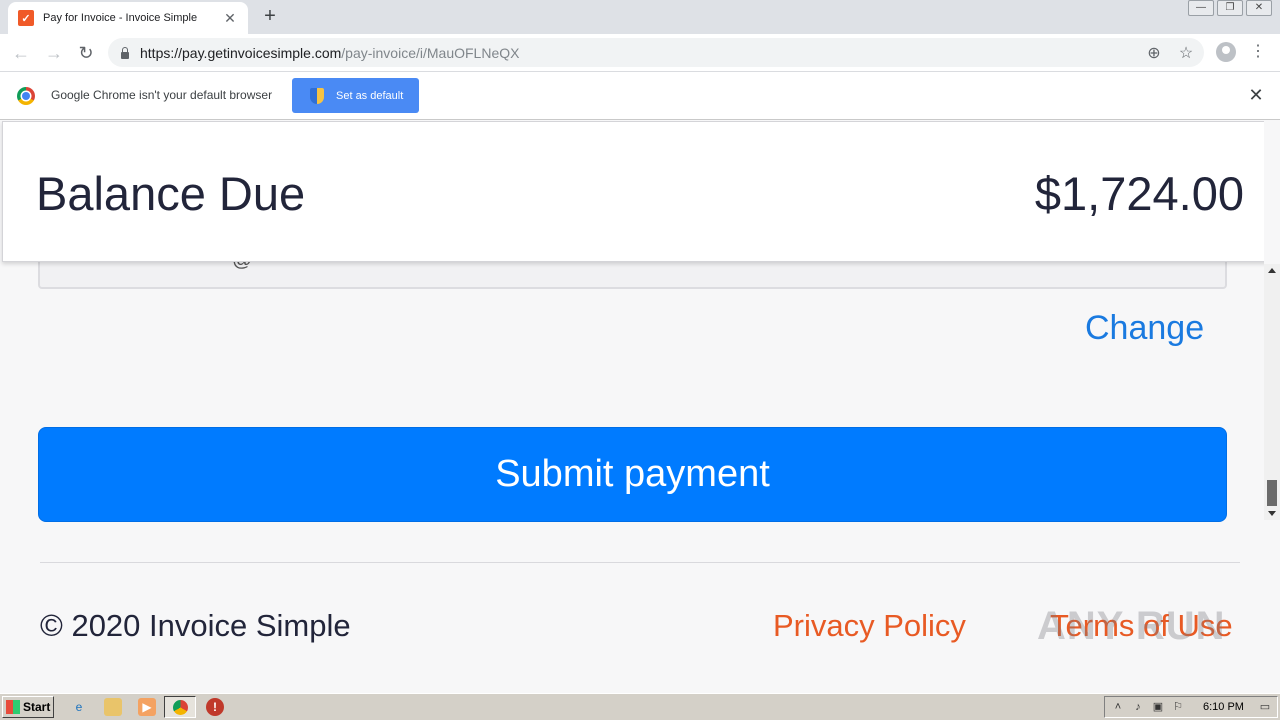  I want to click on action-center-flag-icon: ⚐, so click(1178, 707).